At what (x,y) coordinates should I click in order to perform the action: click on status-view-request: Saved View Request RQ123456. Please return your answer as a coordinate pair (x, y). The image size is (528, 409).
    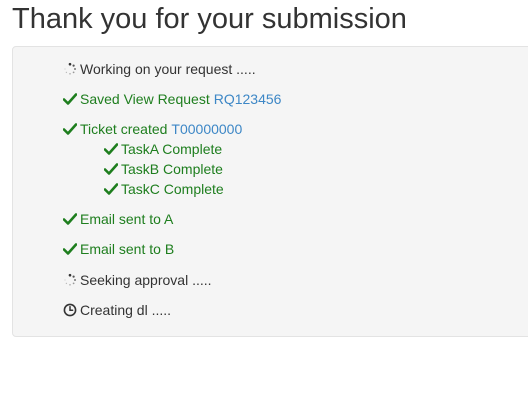
    Looking at the image, I should click on (171, 99).